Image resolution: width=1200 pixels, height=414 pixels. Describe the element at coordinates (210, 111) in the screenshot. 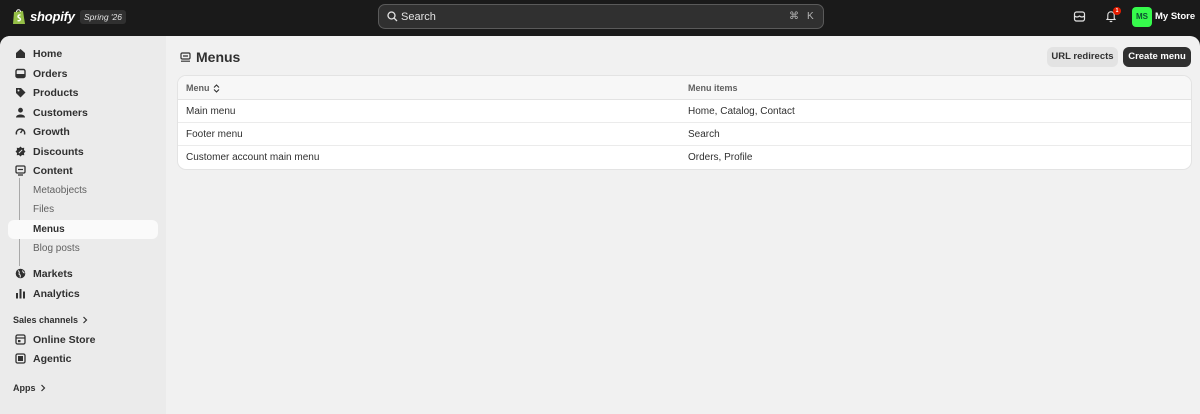

I see `menu-name: Main menu` at that location.